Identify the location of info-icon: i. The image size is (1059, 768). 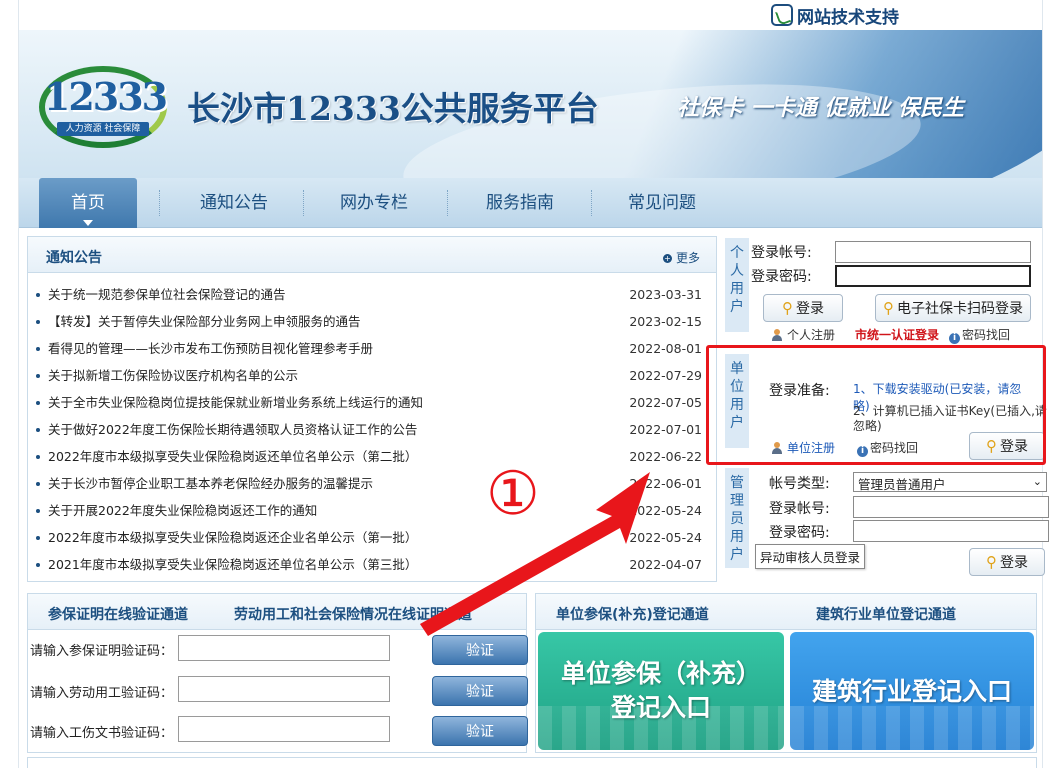
(954, 338).